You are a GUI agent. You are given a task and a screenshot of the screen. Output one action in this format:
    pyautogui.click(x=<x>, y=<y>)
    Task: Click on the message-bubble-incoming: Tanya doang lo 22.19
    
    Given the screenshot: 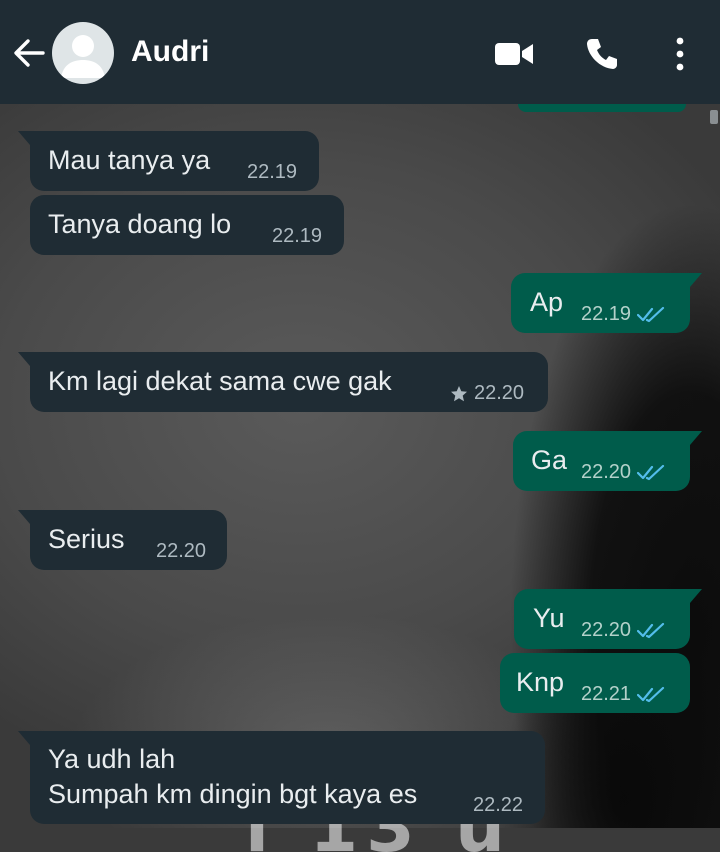 What is the action you would take?
    pyautogui.click(x=187, y=225)
    